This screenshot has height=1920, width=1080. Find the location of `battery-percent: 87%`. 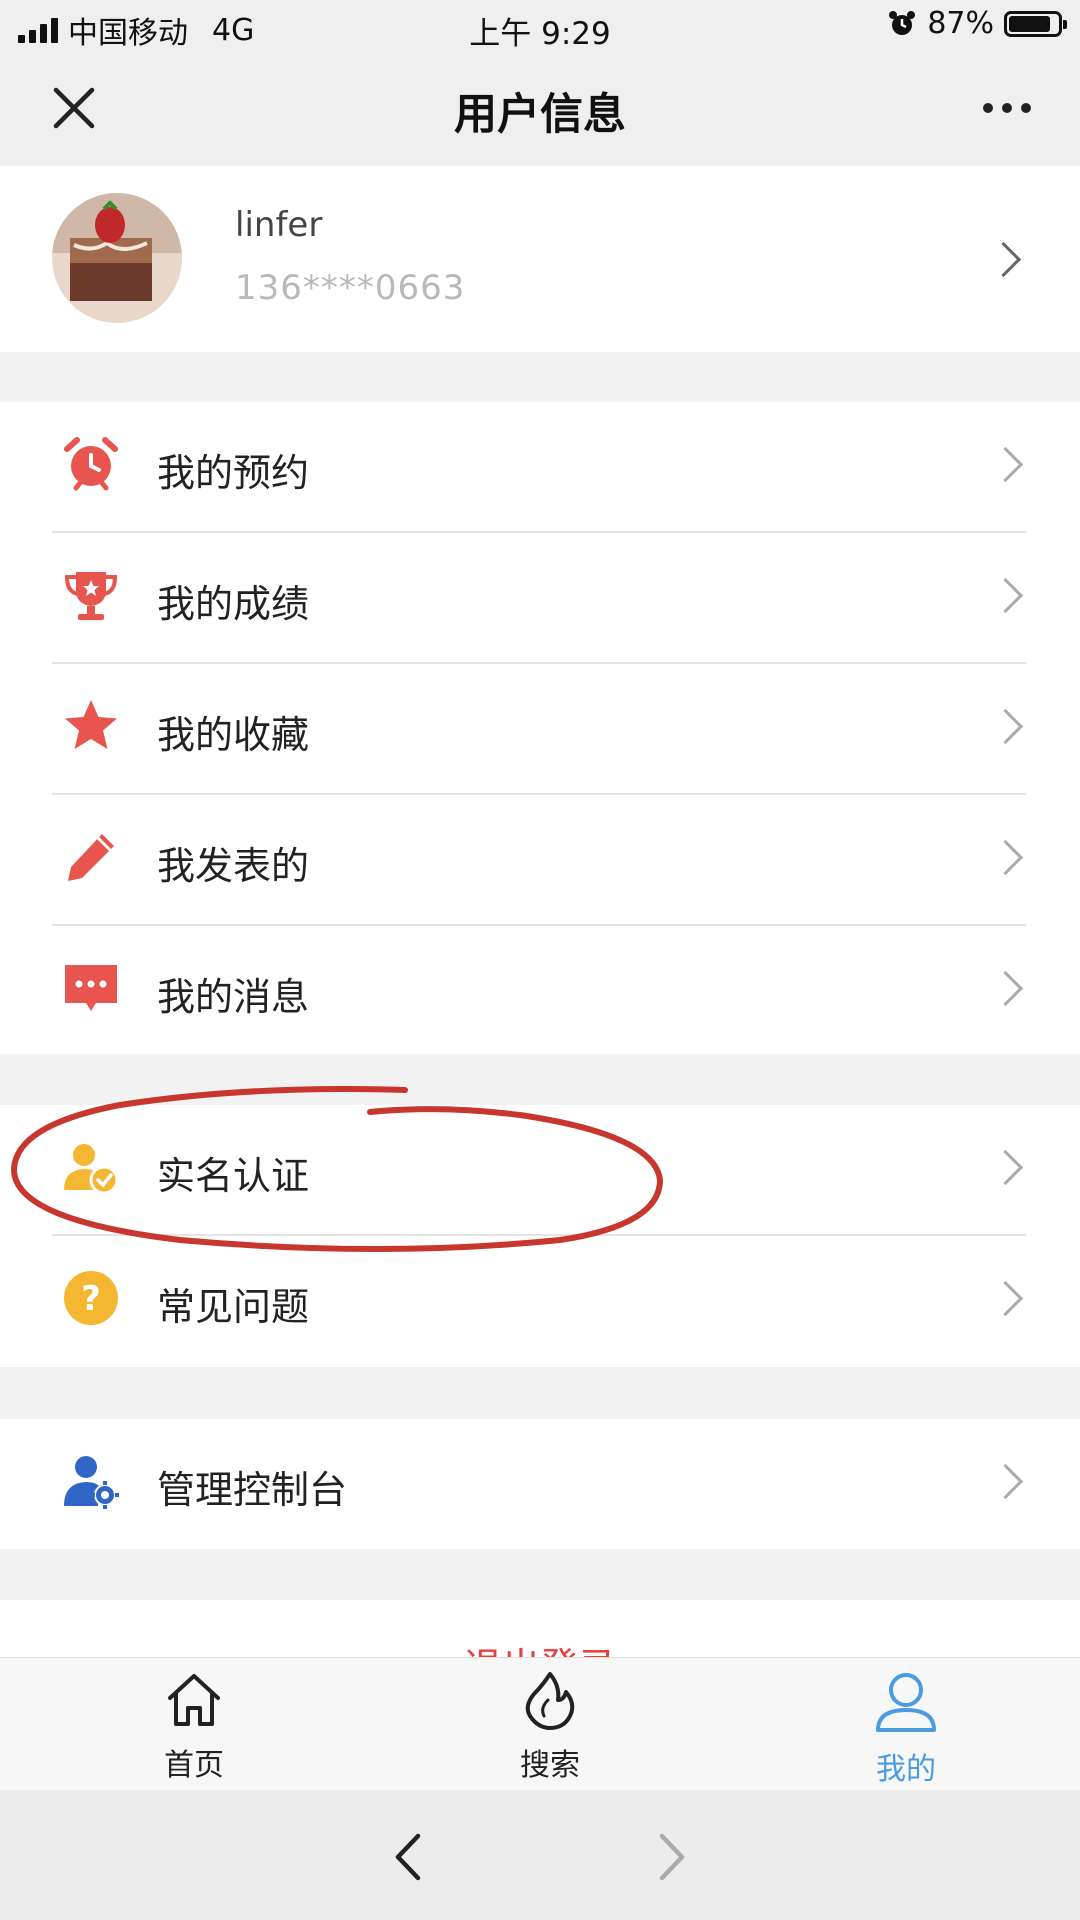

battery-percent: 87% is located at coordinates (960, 23).